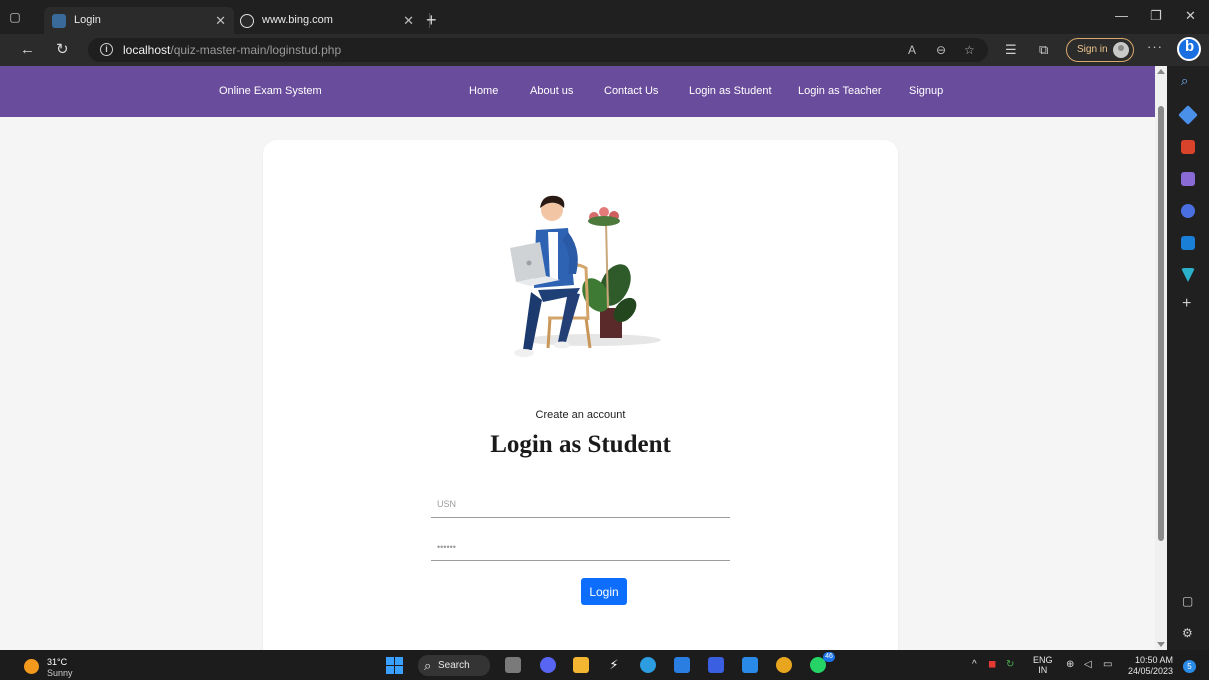 The width and height of the screenshot is (1209, 680). Describe the element at coordinates (1043, 670) in the screenshot. I see `lang-region: IN` at that location.